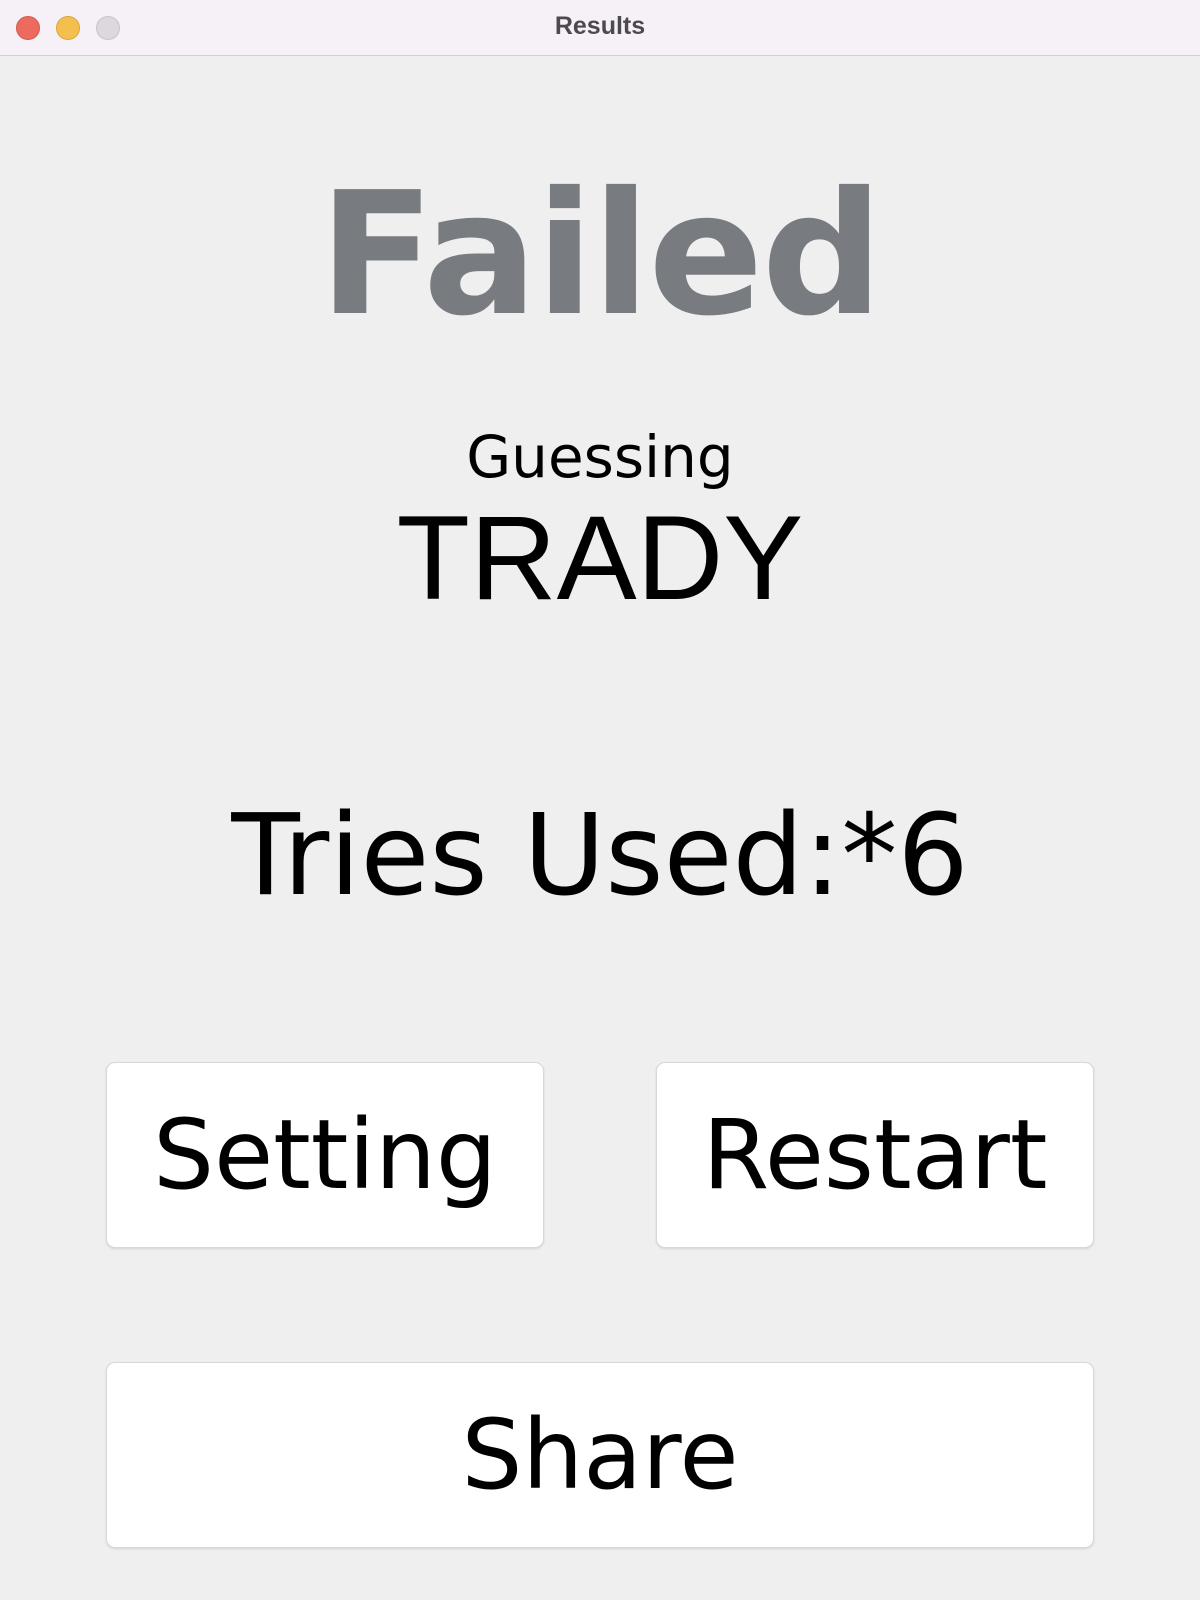 Image resolution: width=1200 pixels, height=1600 pixels. I want to click on answer-word: TRADY, so click(600, 558).